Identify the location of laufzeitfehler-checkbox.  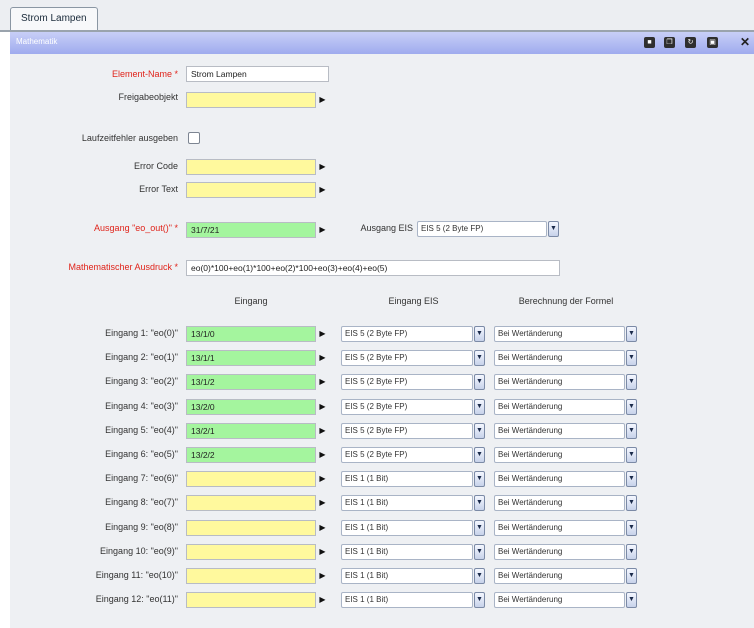
(194, 138).